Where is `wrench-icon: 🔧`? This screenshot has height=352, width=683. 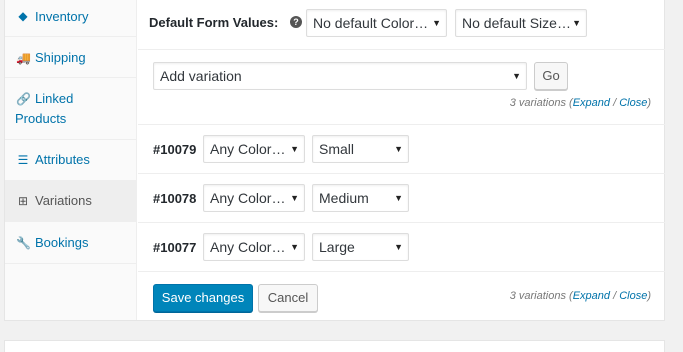 wrench-icon: 🔧 is located at coordinates (23, 243).